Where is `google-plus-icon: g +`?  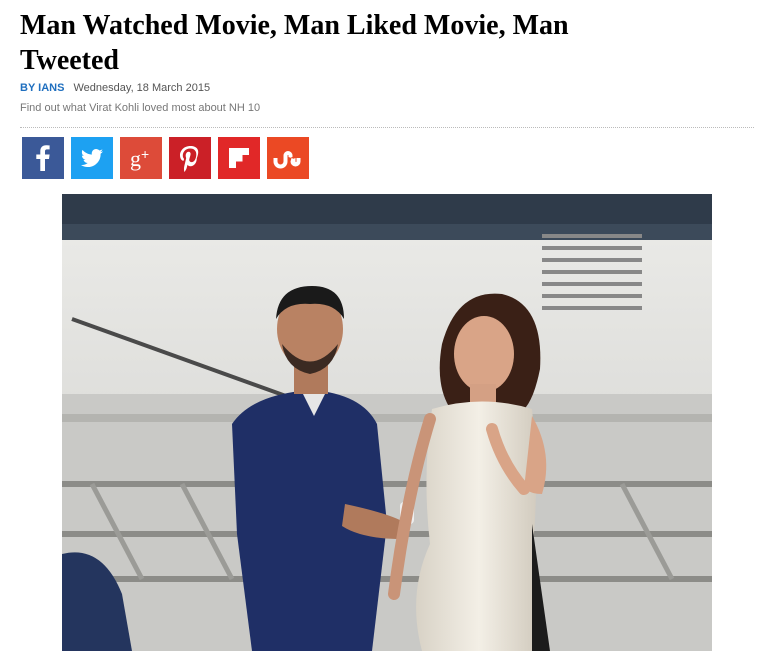 google-plus-icon: g + is located at coordinates (139, 158).